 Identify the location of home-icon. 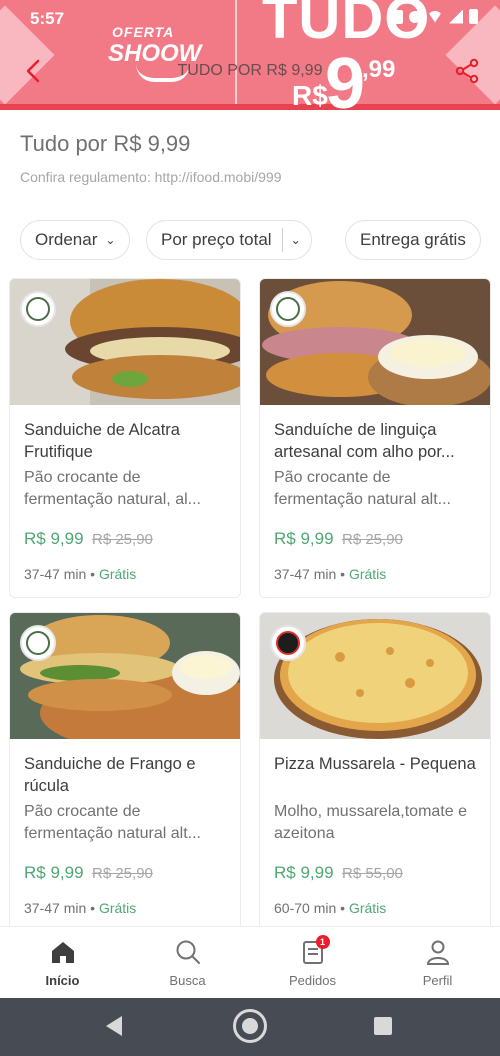
(63, 952).